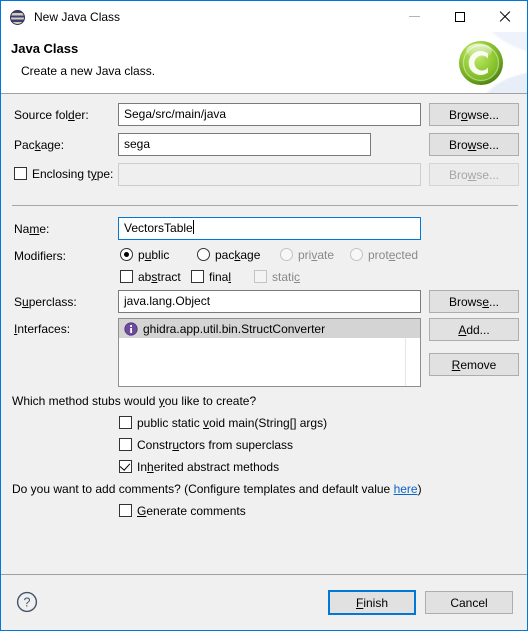  What do you see at coordinates (154, 255) in the screenshot?
I see `modifier-label-public: public` at bounding box center [154, 255].